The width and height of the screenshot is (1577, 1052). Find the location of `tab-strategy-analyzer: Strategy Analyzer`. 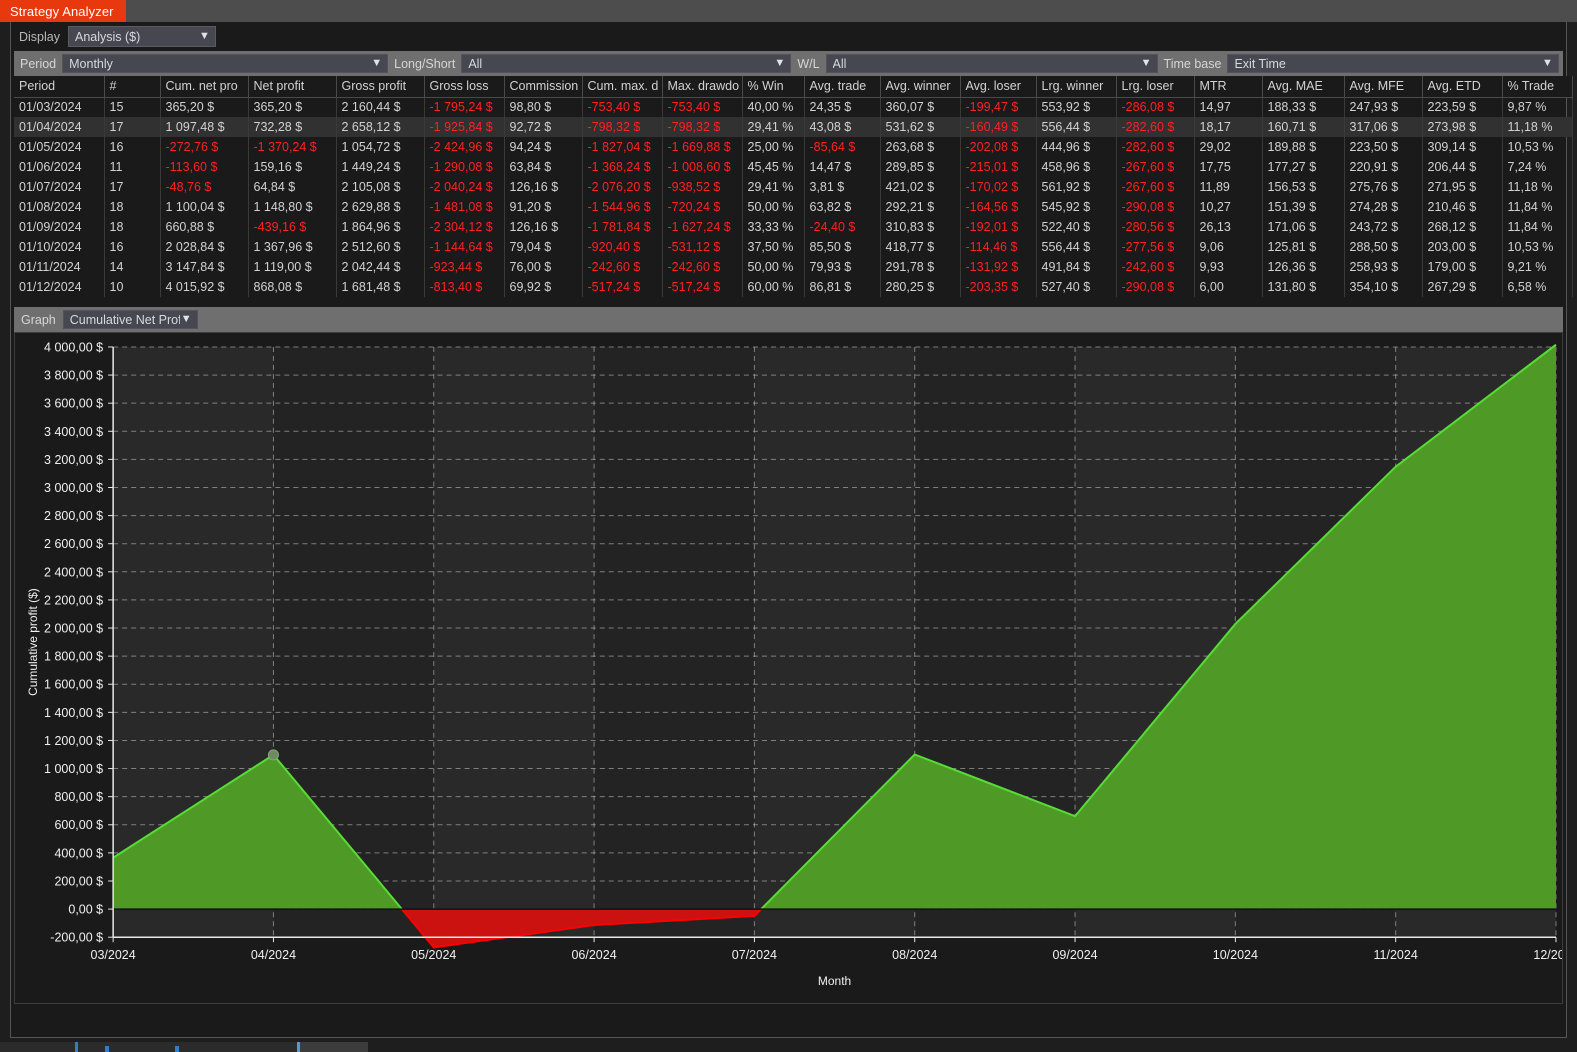

tab-strategy-analyzer: Strategy Analyzer is located at coordinates (63, 11).